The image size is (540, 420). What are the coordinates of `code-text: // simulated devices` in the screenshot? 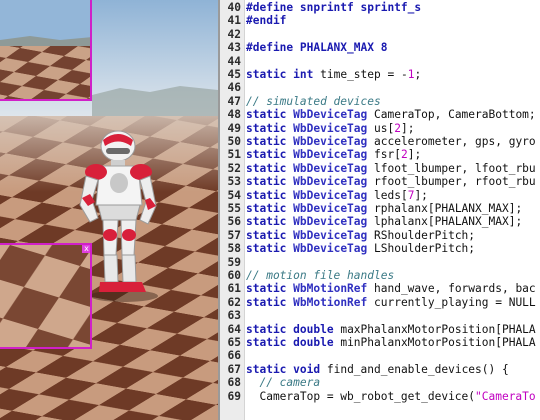 It's located at (313, 101).